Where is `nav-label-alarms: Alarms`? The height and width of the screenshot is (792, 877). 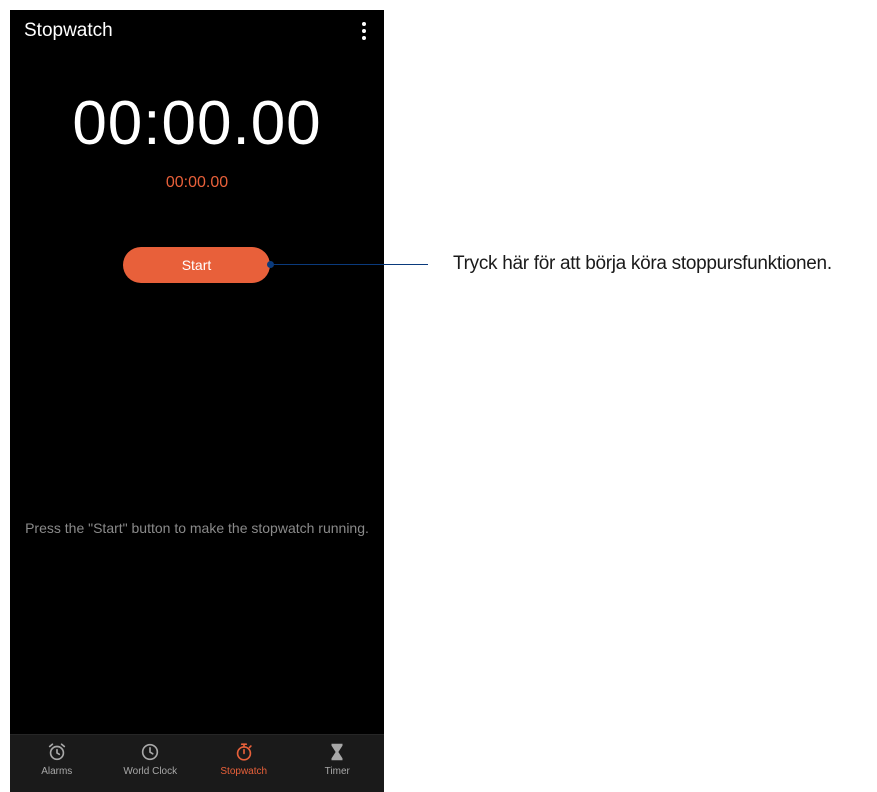 nav-label-alarms: Alarms is located at coordinates (57, 771).